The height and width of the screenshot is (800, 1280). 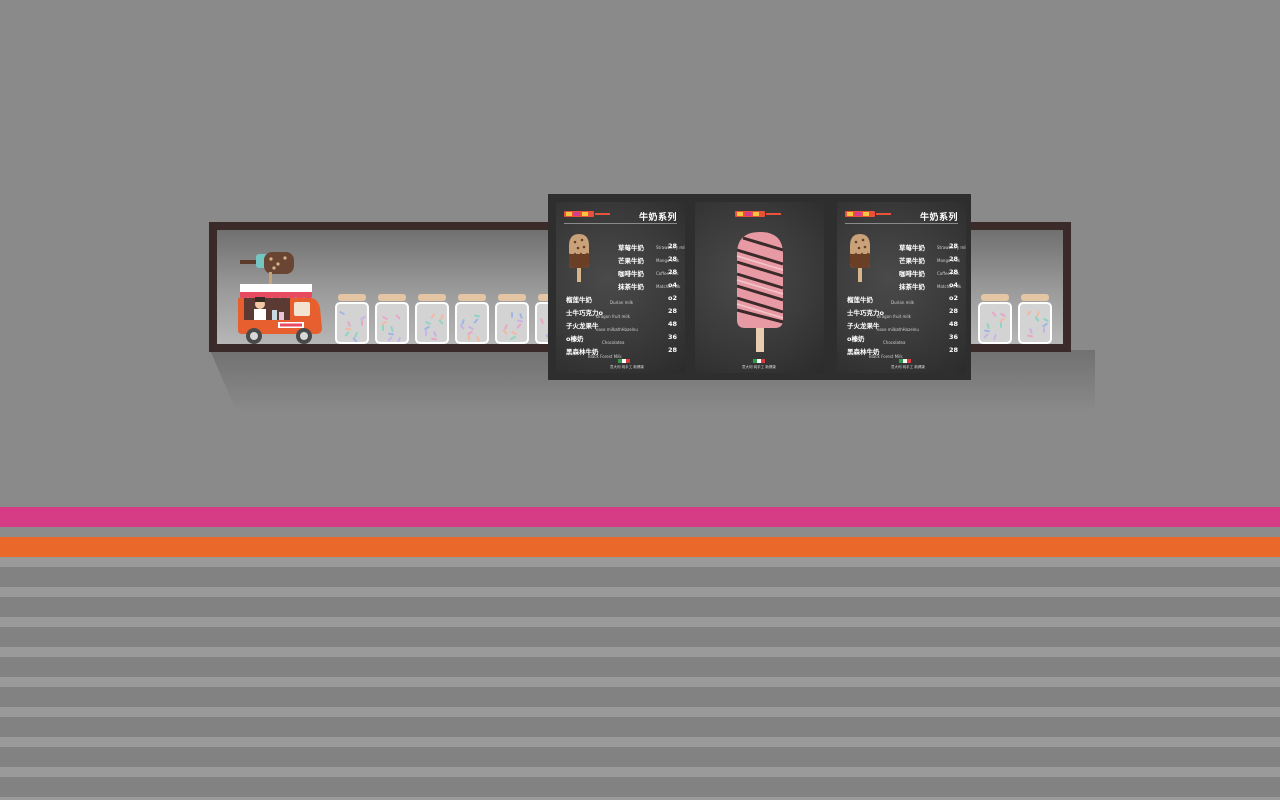 What do you see at coordinates (280, 298) in the screenshot?
I see `ice-cream-truck-illustration` at bounding box center [280, 298].